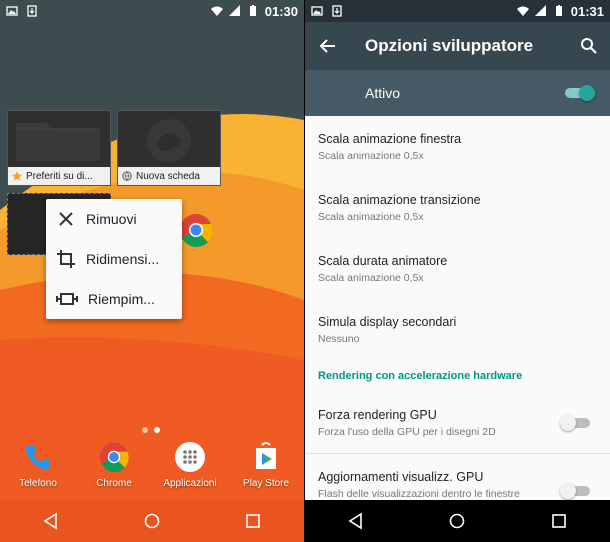  I want to click on widget-label: Nuova scheda, so click(168, 176).